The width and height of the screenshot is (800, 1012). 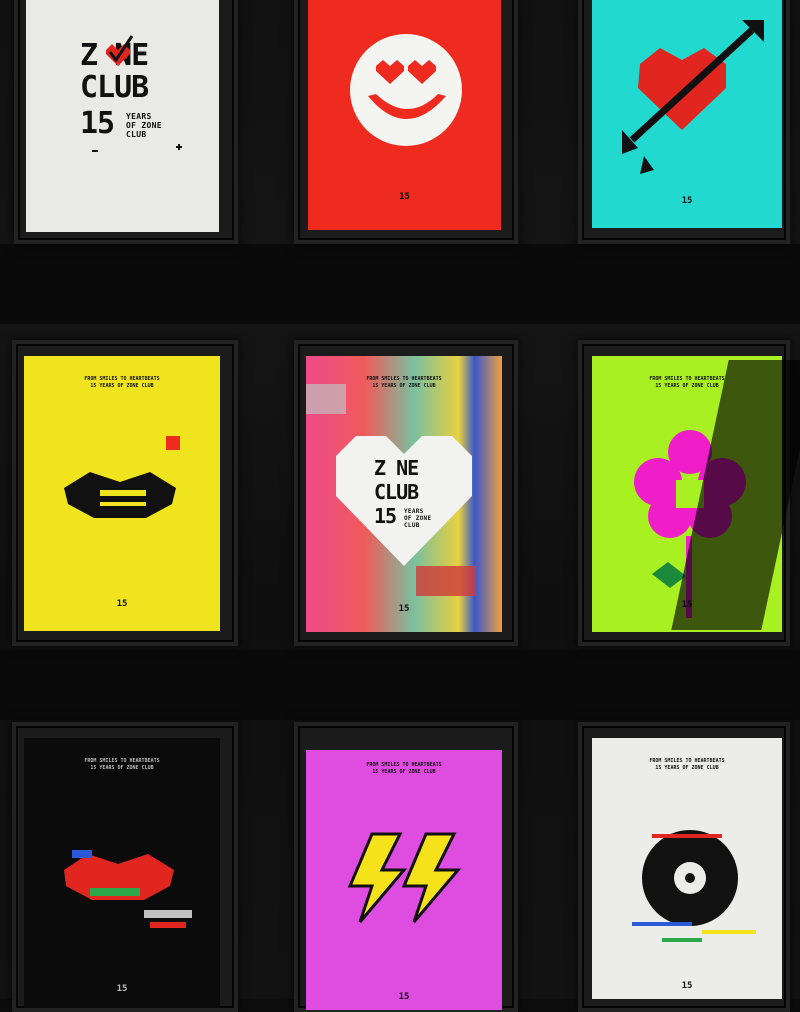 What do you see at coordinates (694, 886) in the screenshot?
I see `vinyl-record-icon` at bounding box center [694, 886].